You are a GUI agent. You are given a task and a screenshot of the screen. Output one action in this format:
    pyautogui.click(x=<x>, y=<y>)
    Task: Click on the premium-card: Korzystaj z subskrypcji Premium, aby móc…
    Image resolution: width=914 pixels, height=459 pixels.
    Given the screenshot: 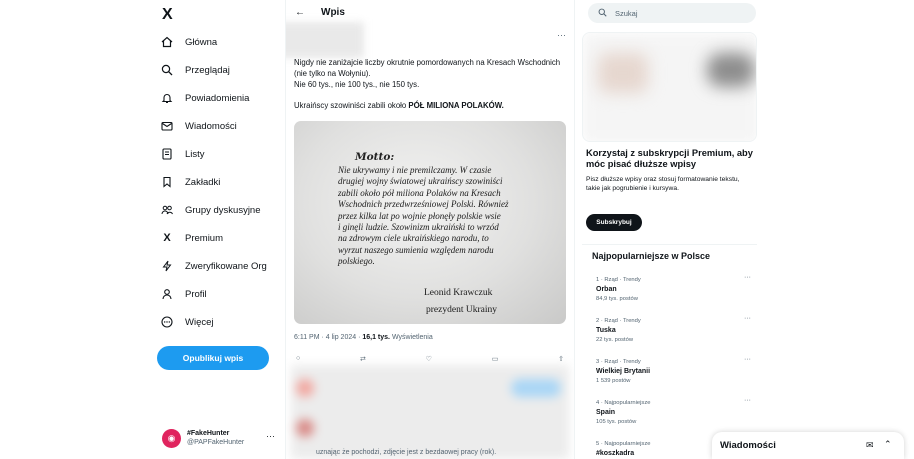 What is the action you would take?
    pyautogui.click(x=670, y=170)
    